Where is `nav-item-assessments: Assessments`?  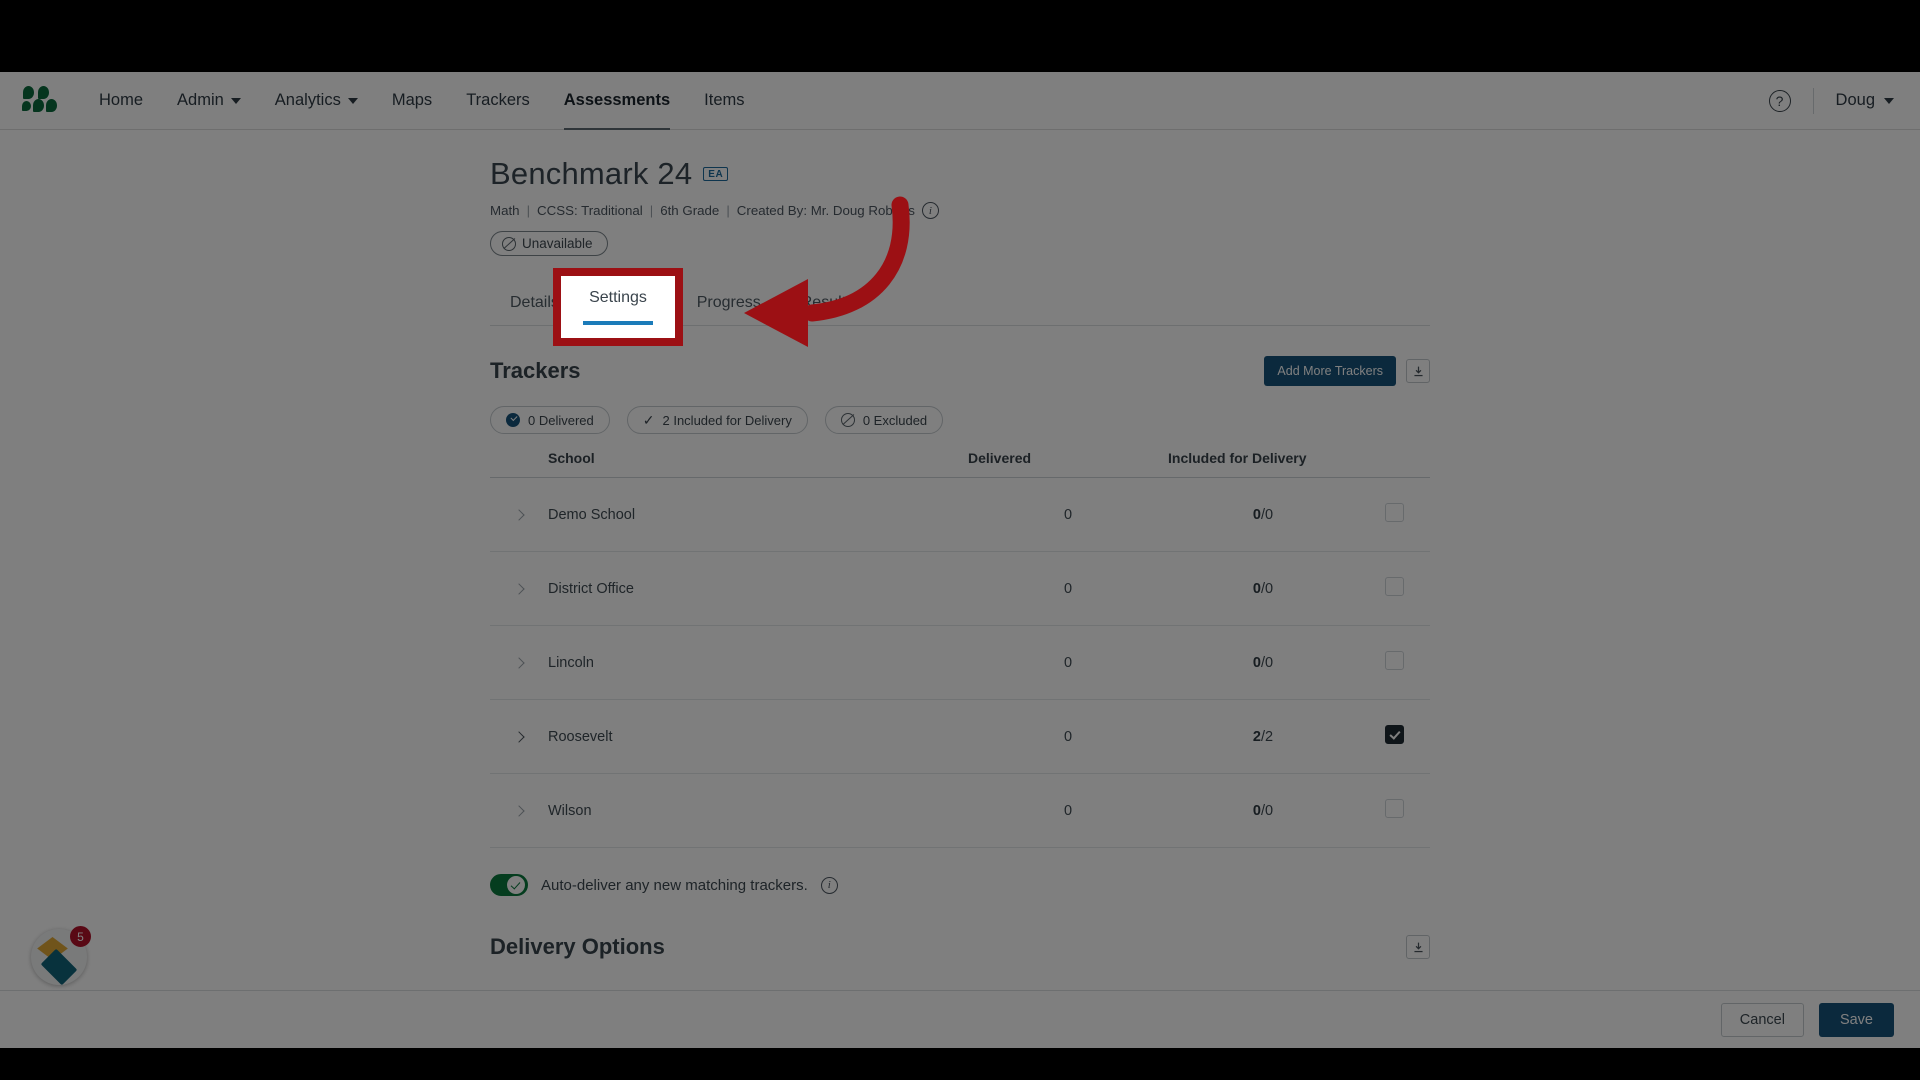
nav-item-assessments: Assessments is located at coordinates (617, 101).